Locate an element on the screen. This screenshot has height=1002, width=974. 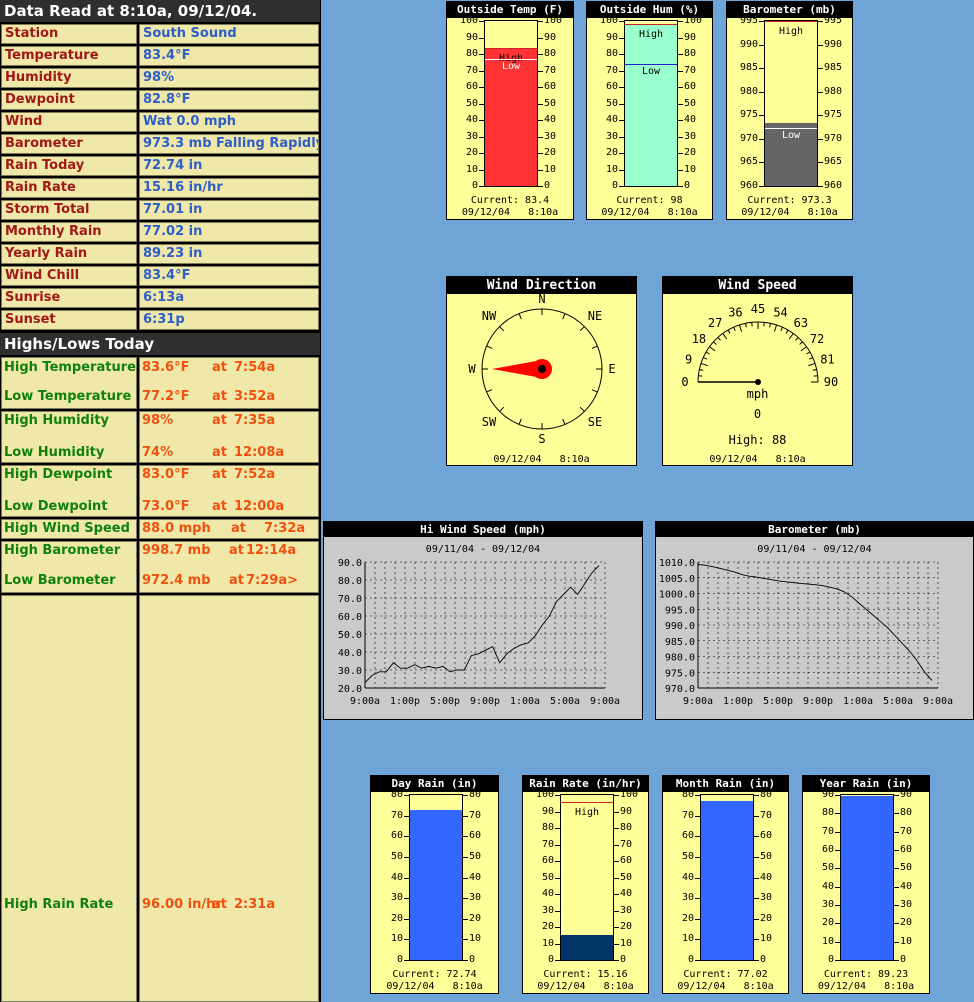
highs-lows-label: High Temperature is located at coordinates (70, 367).